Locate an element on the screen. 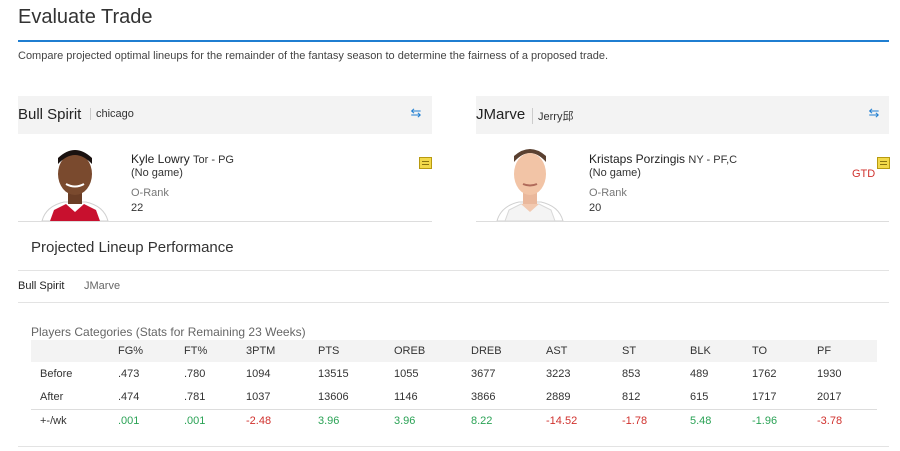 The width and height of the screenshot is (900, 451). column-header: ST is located at coordinates (629, 351).